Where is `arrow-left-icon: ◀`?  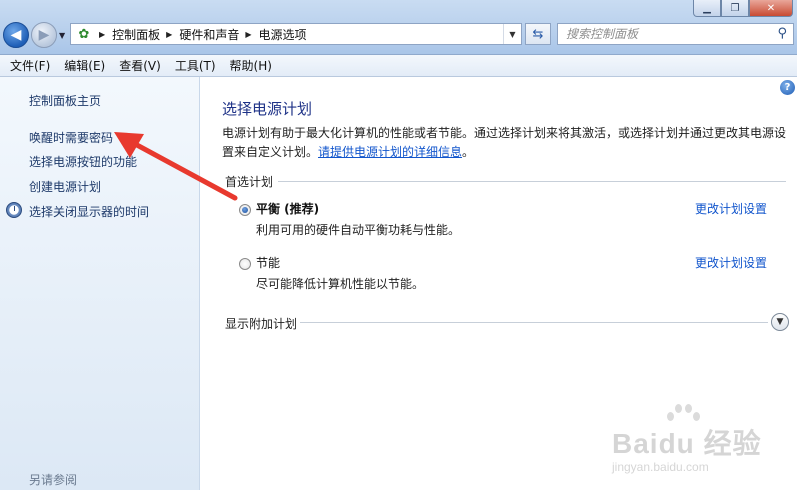 arrow-left-icon: ◀ is located at coordinates (16, 35).